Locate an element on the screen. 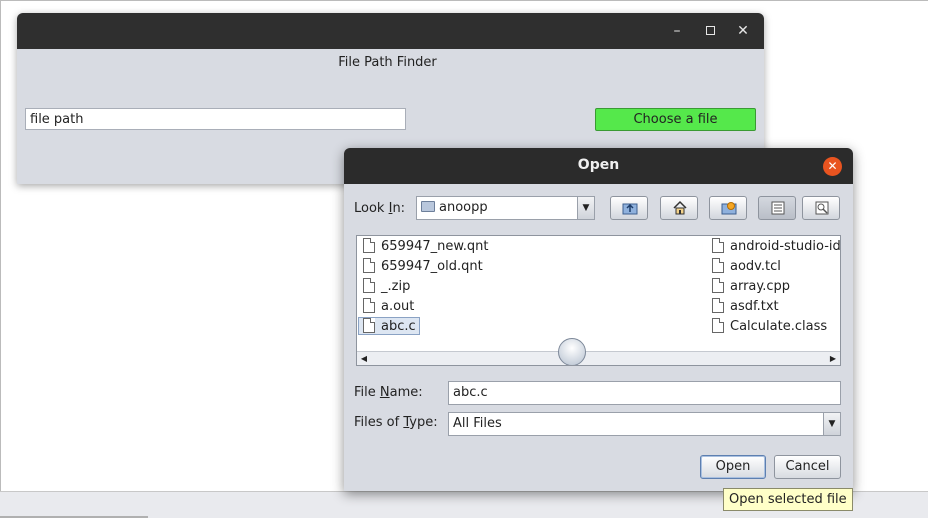 This screenshot has height=518, width=928. list-view-button is located at coordinates (777, 208).